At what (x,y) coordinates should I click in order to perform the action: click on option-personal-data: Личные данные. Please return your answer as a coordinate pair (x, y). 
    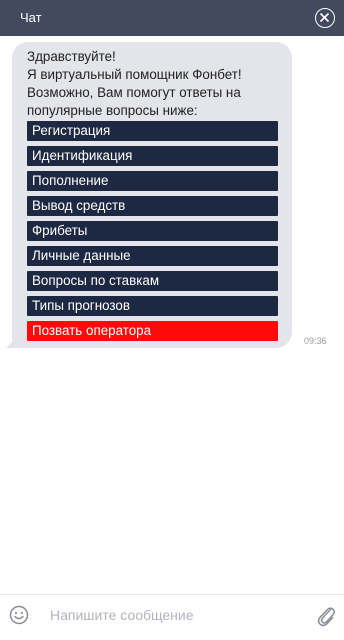
    Looking at the image, I should click on (152, 256).